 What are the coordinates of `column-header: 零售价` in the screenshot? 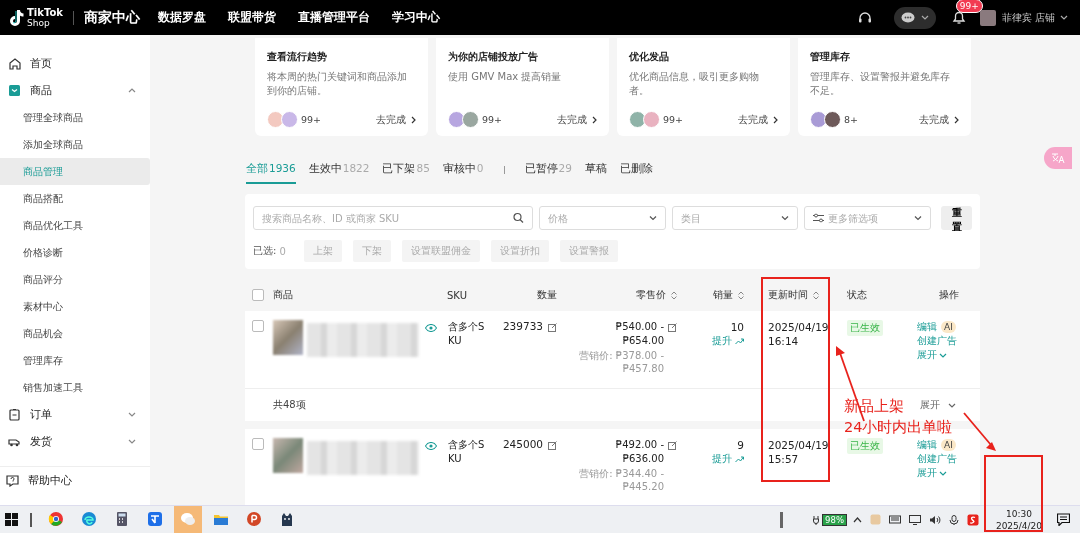 It's located at (656, 295).